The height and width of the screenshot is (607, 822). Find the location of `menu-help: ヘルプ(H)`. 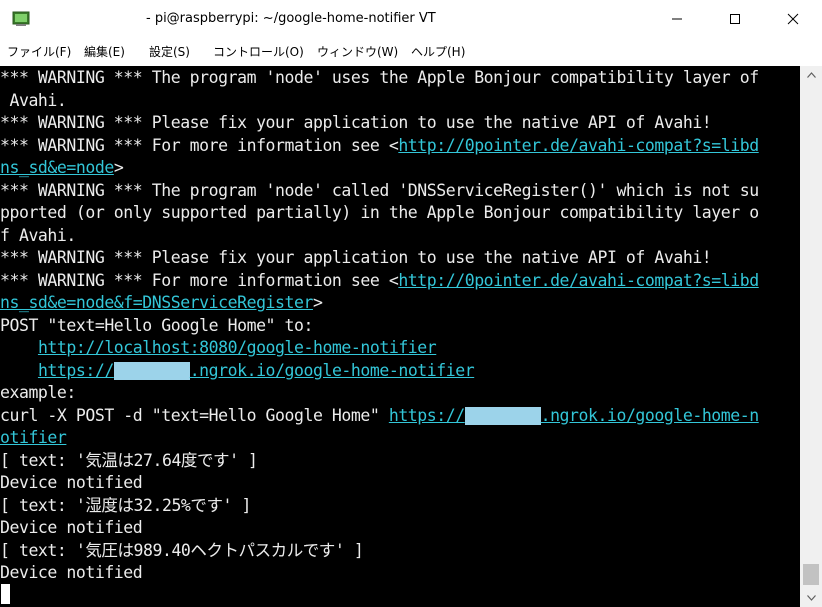

menu-help: ヘルプ(H) is located at coordinates (438, 51).